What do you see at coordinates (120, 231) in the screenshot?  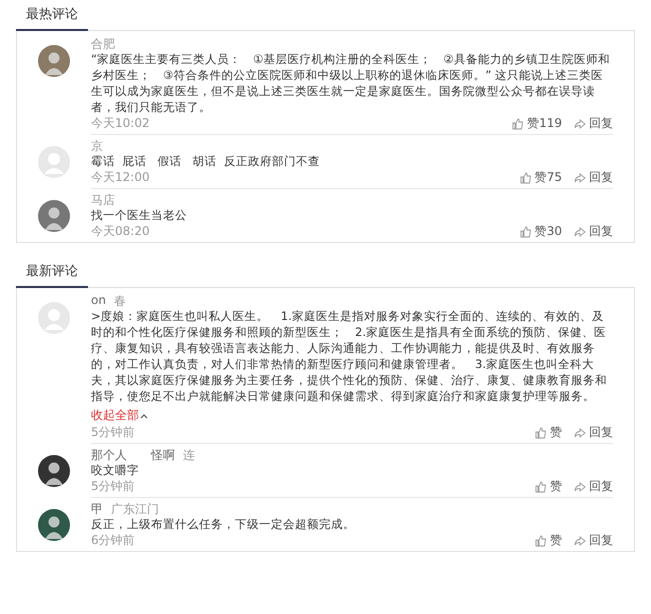 I see `comment-time: 今天08:20` at bounding box center [120, 231].